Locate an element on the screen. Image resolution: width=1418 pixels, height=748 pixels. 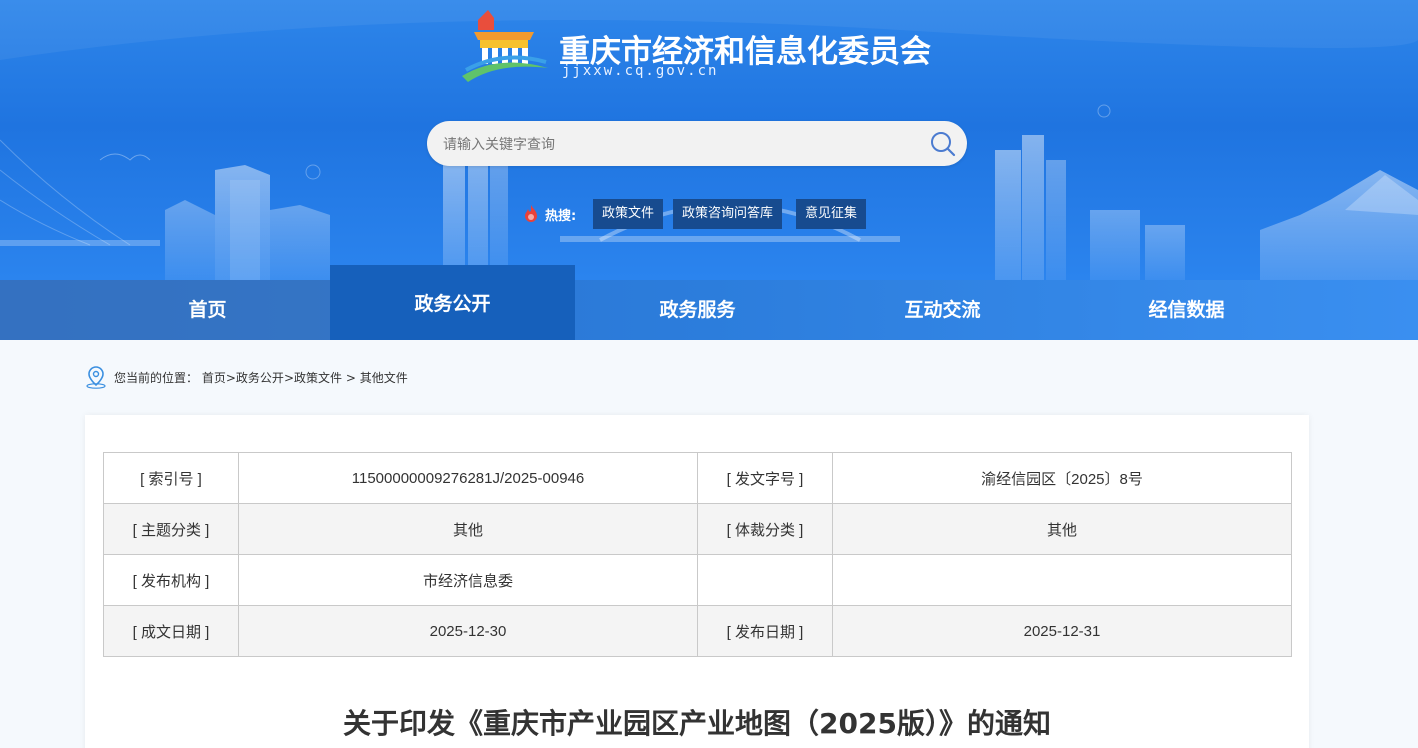
table-row: [ 成文日期 ] 2025-12-30 [ 发布日期 ] 2025-12-31 is located at coordinates (697, 631).